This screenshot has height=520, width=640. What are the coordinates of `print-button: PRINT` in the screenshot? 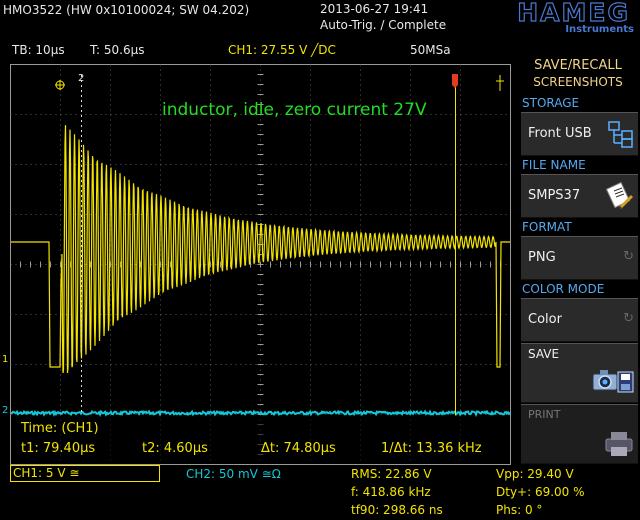 It's located at (579, 434).